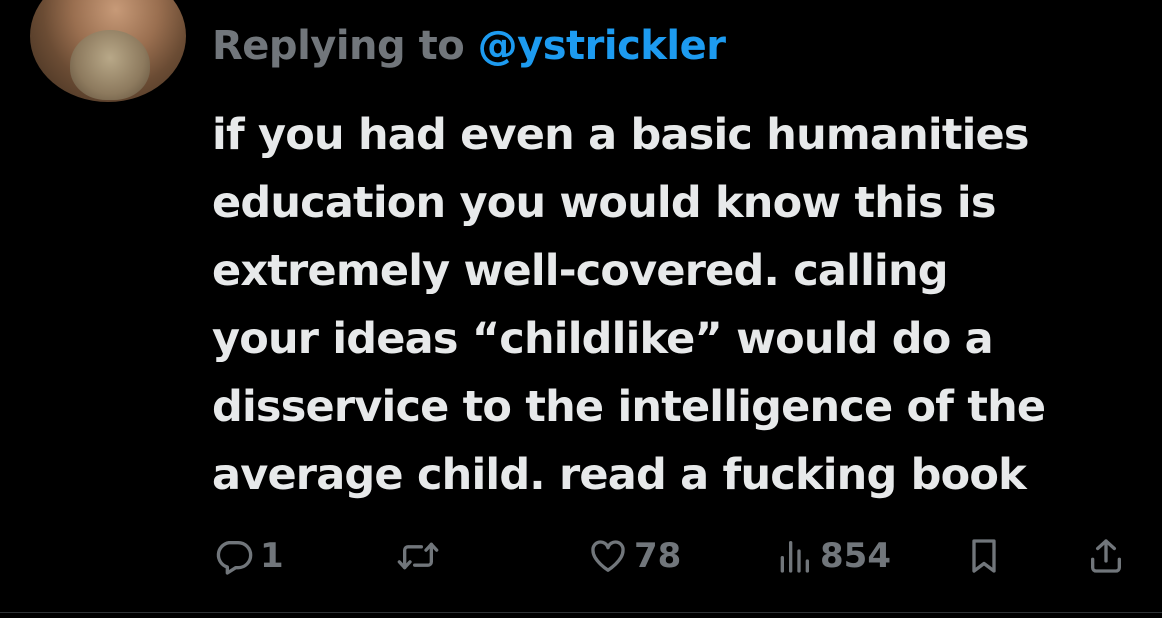 This screenshot has height=618, width=1162. I want to click on views-button: 854, so click(832, 556).